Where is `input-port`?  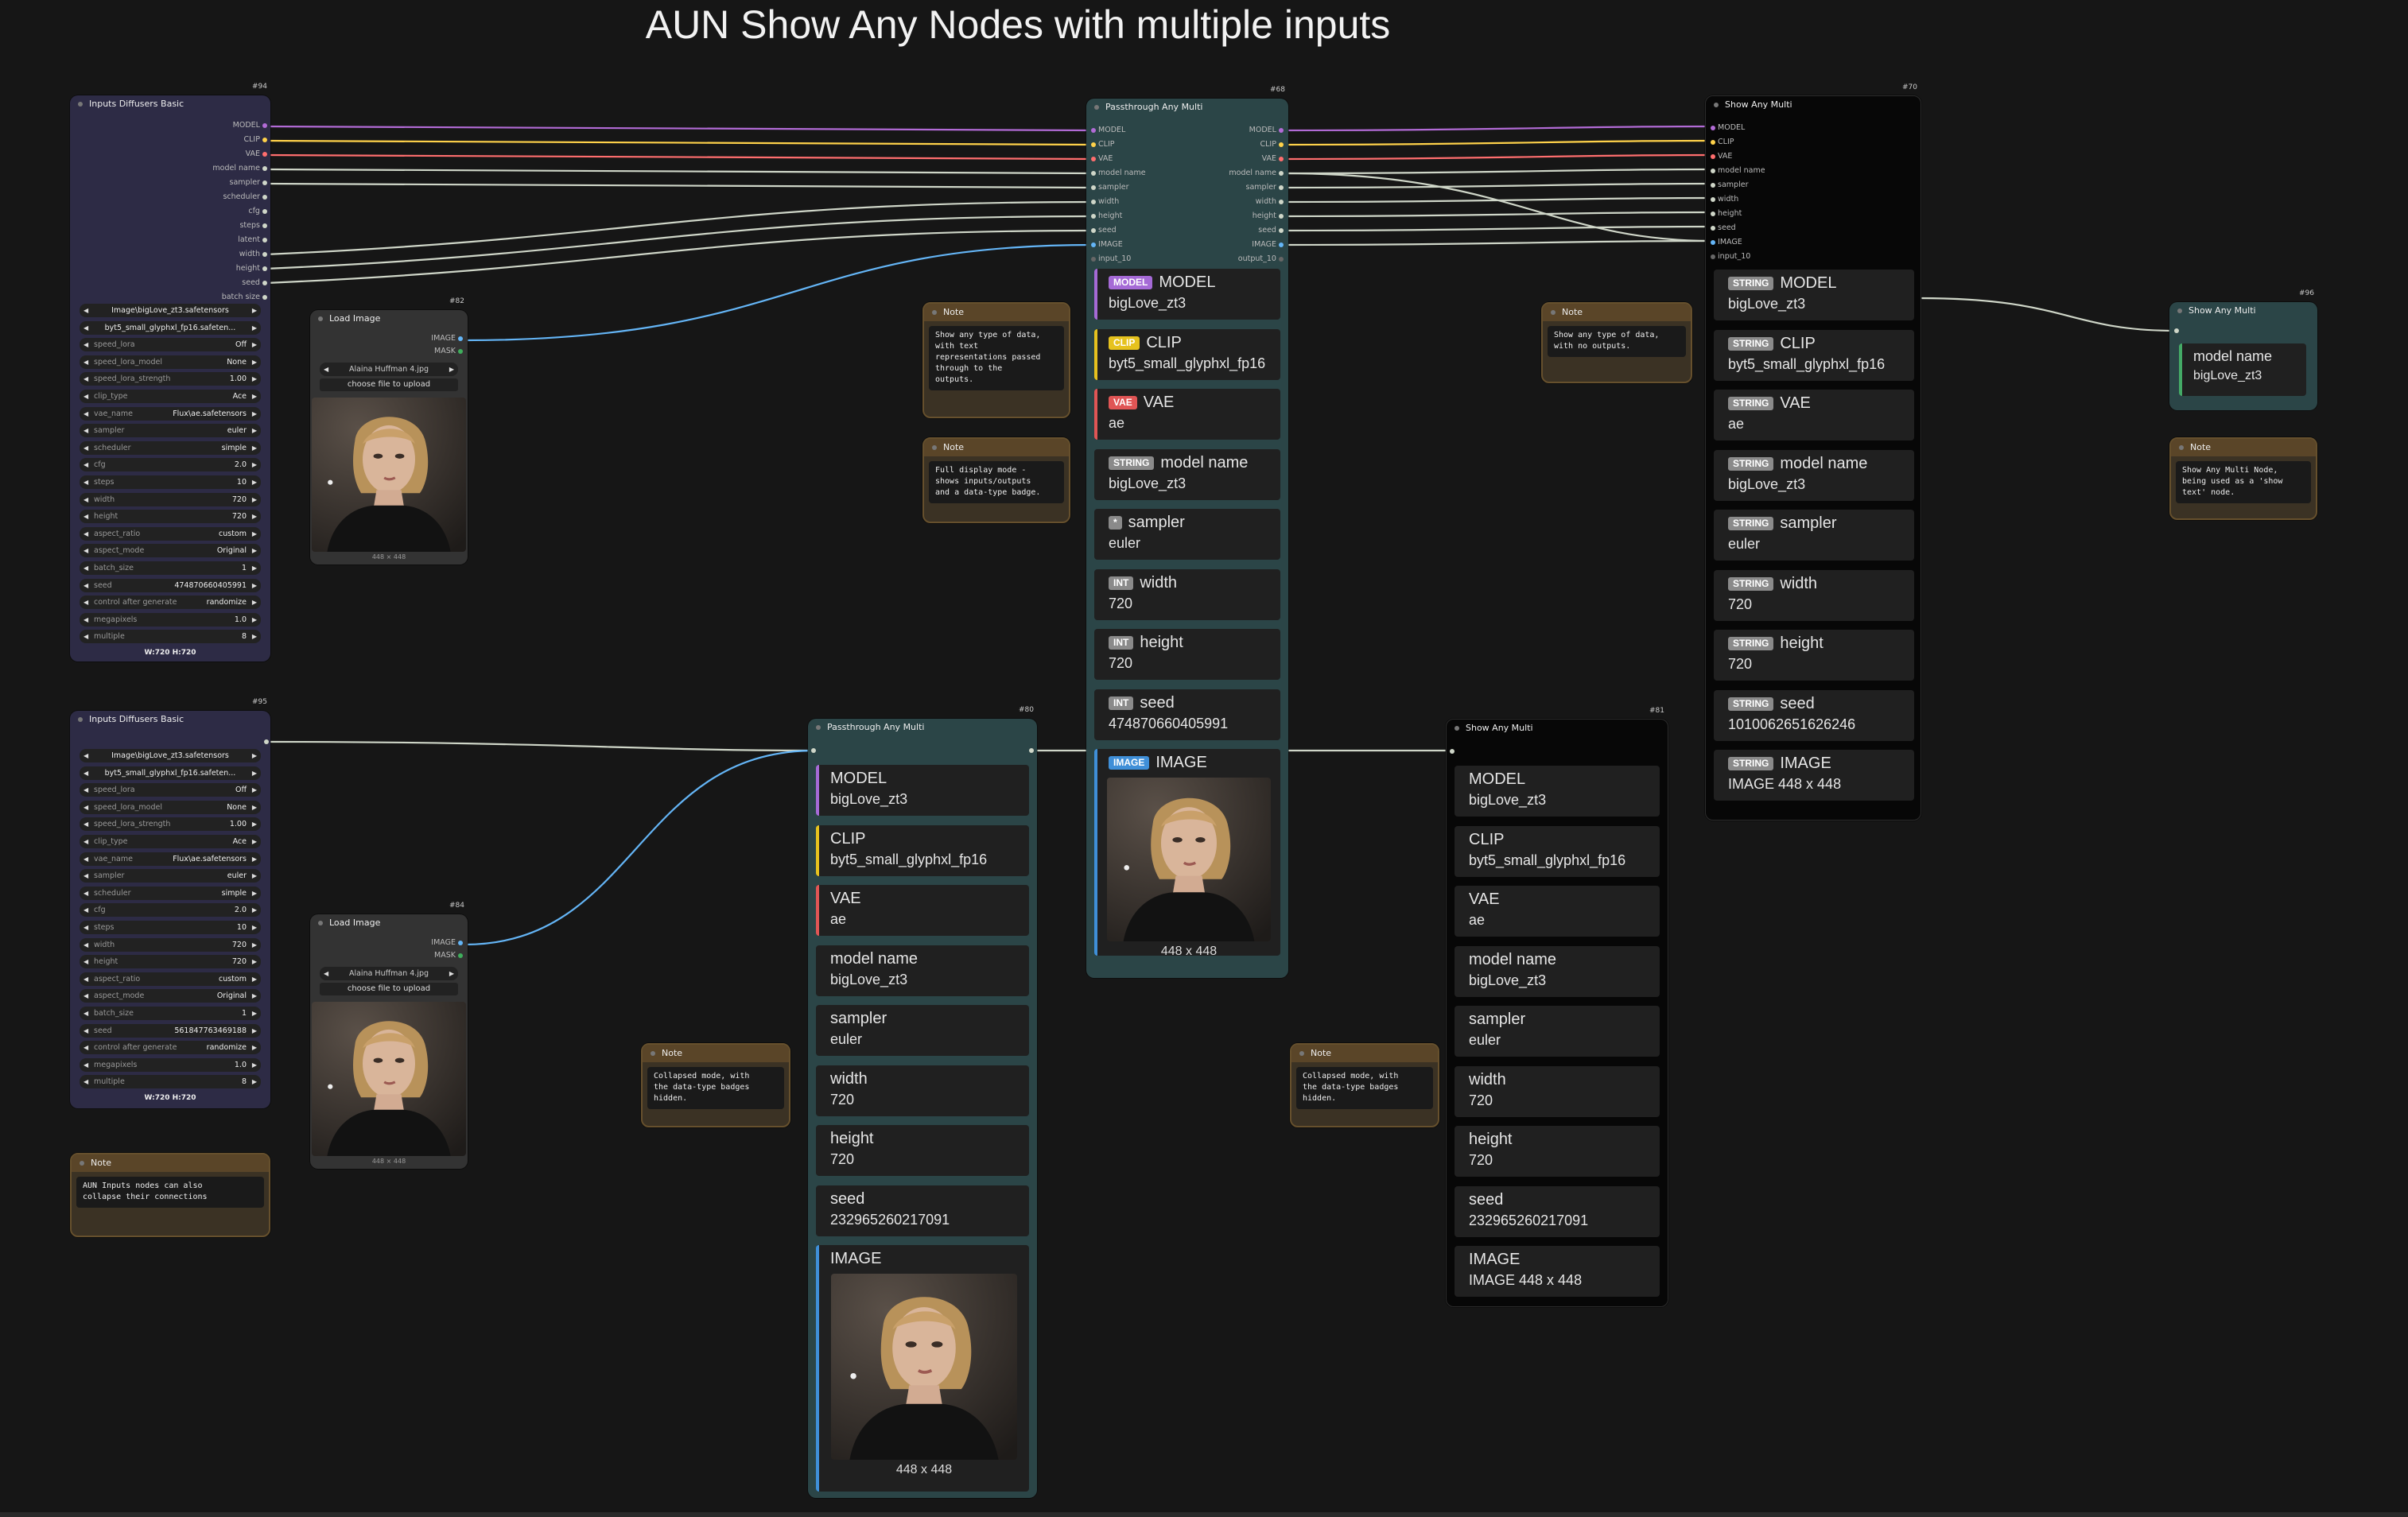
input-port is located at coordinates (2176, 330).